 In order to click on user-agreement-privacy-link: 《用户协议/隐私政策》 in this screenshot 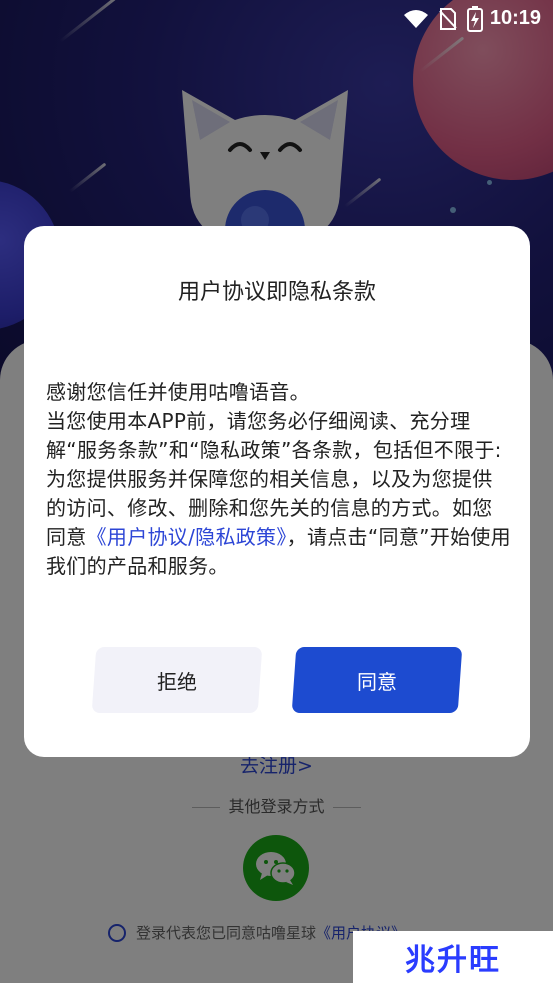, I will do `click(187, 537)`.